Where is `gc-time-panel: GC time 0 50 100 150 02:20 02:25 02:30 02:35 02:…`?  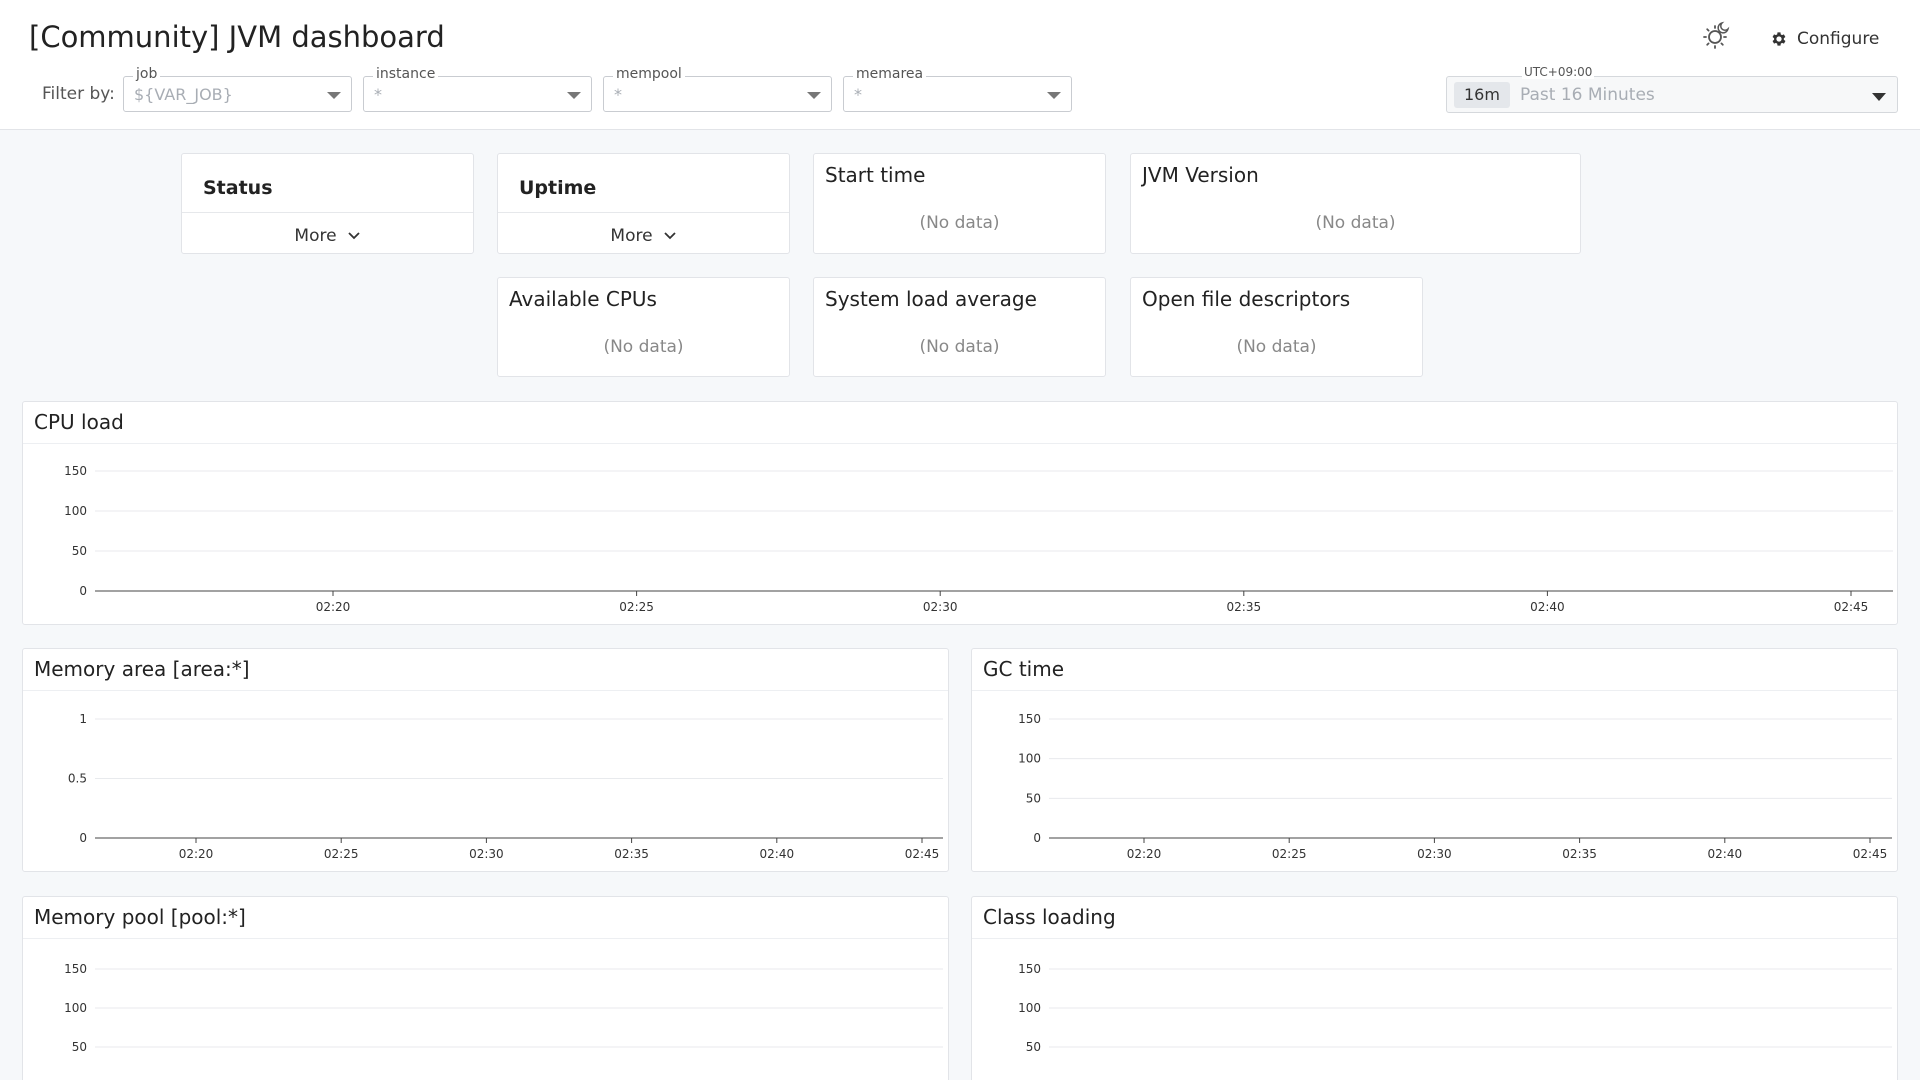
gc-time-panel: GC time 0 50 100 150 02:20 02:25 02:30 02:35 02:… is located at coordinates (1434, 760).